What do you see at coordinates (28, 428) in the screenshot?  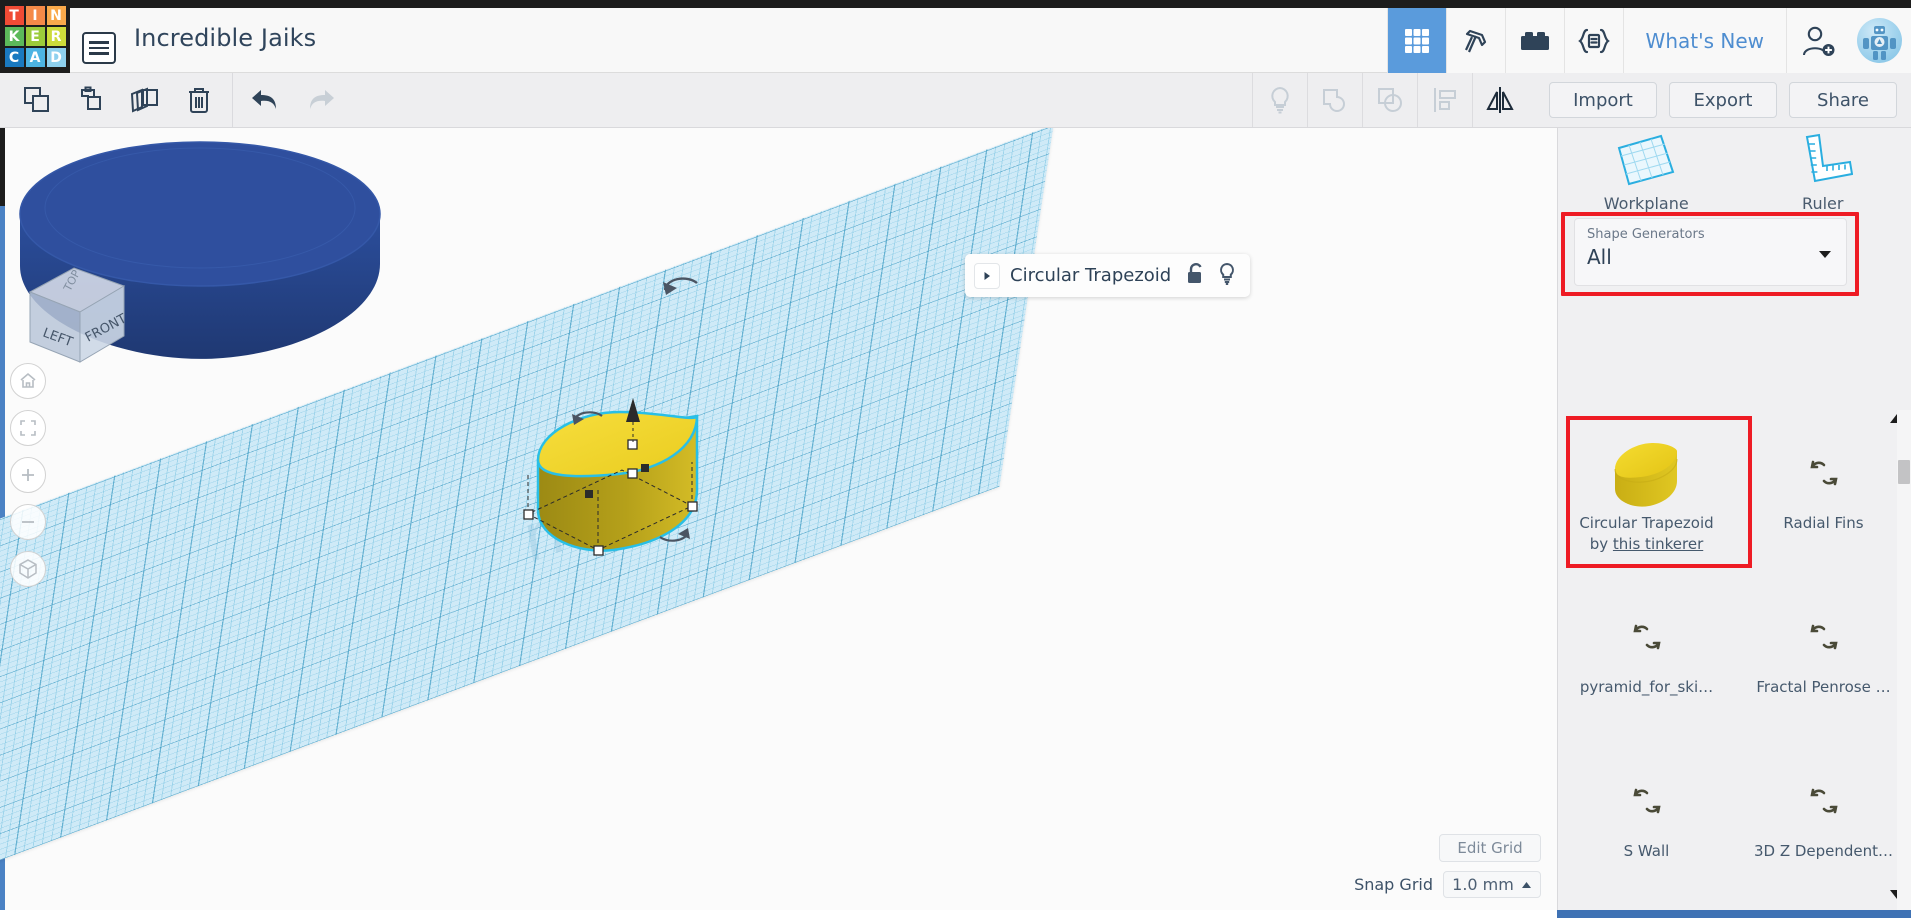 I see `fit-to-view-button` at bounding box center [28, 428].